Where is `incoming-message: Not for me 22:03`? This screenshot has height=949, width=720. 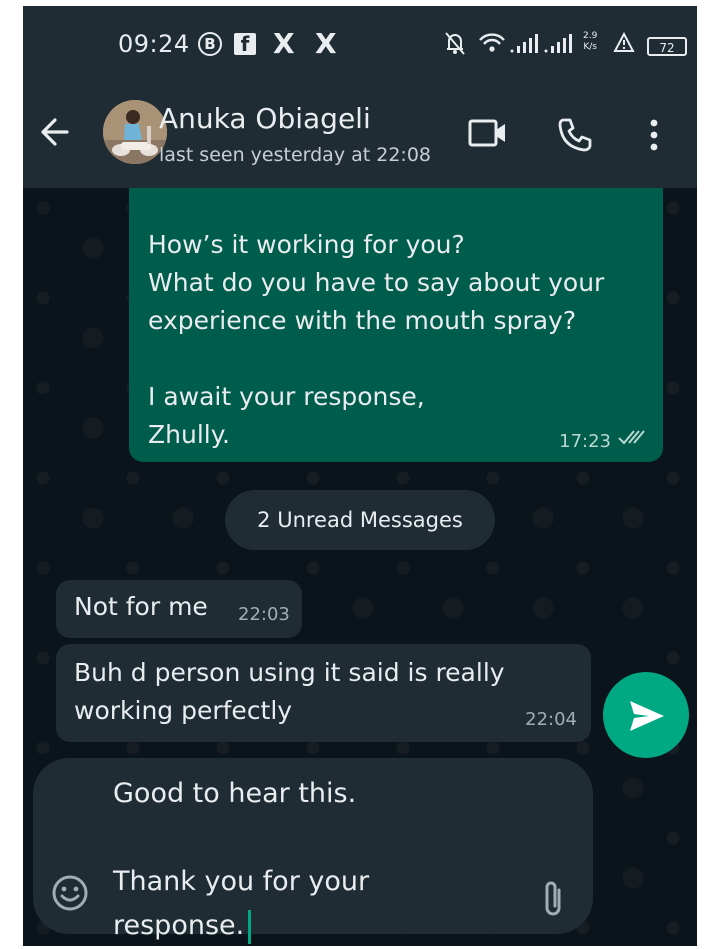
incoming-message: Not for me 22:03 is located at coordinates (179, 609).